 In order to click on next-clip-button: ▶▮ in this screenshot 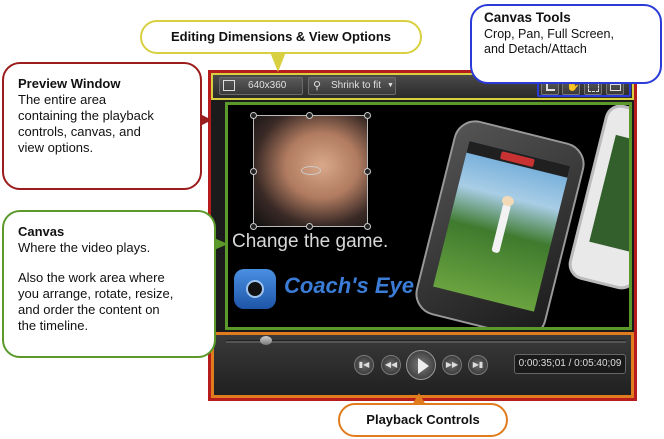, I will do `click(478, 365)`.